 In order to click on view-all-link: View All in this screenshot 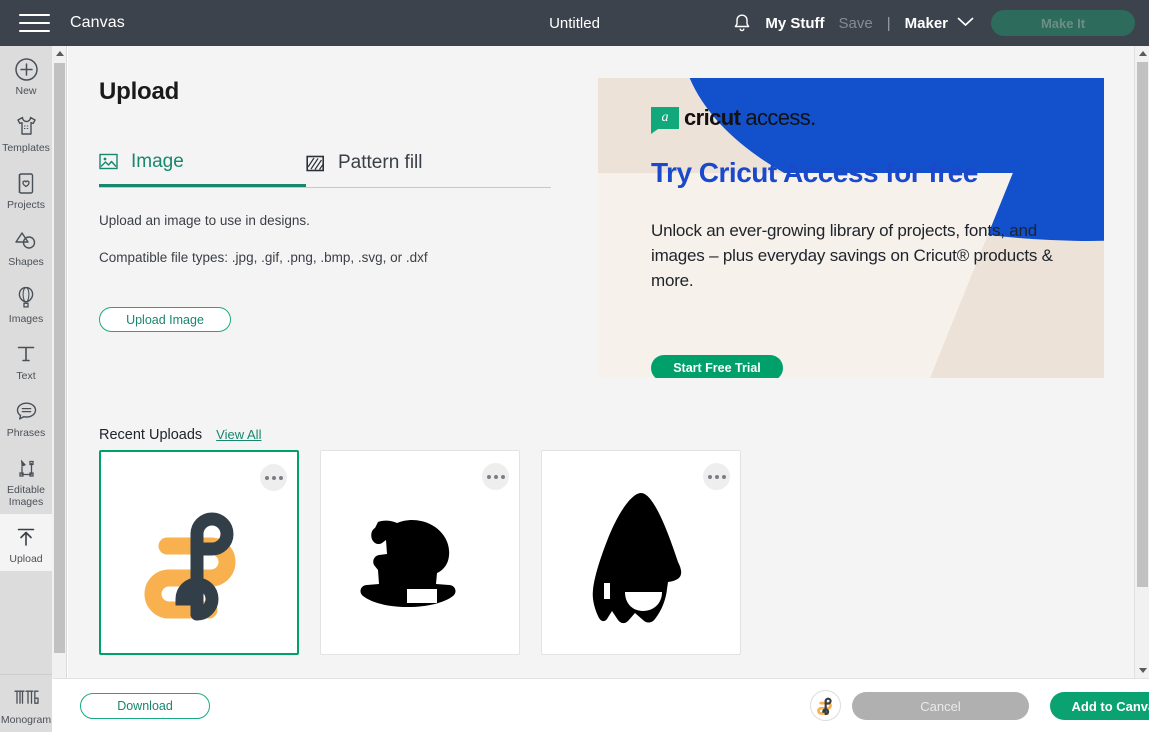, I will do `click(238, 434)`.